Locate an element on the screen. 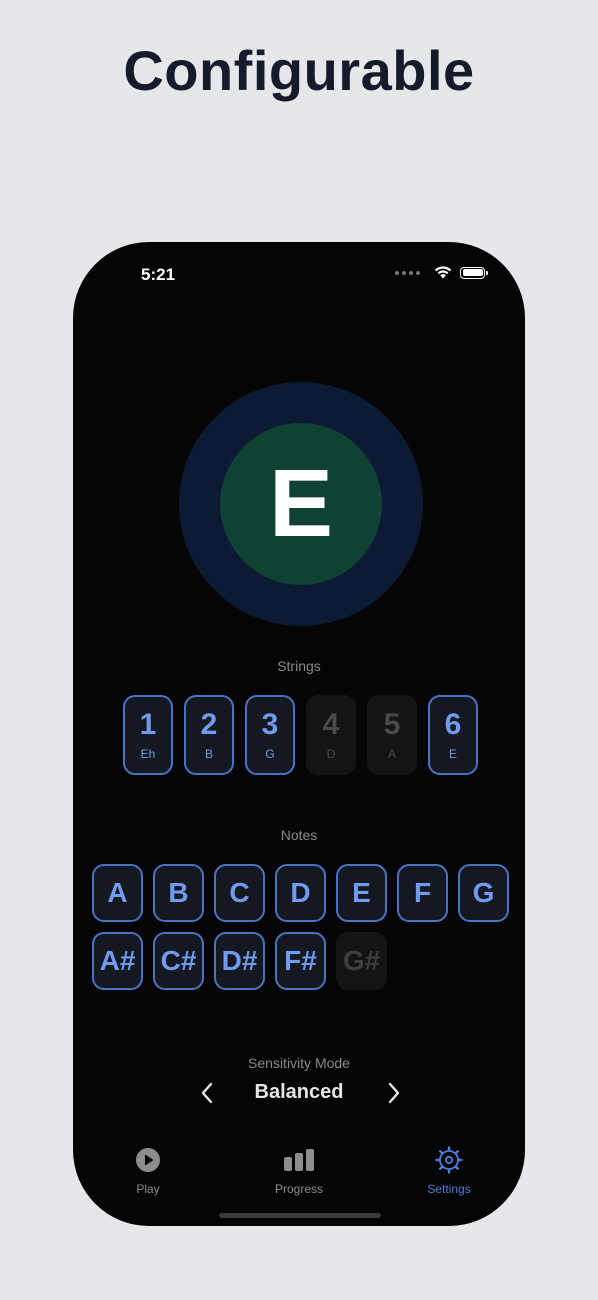  strings-label: Strings is located at coordinates (299, 666).